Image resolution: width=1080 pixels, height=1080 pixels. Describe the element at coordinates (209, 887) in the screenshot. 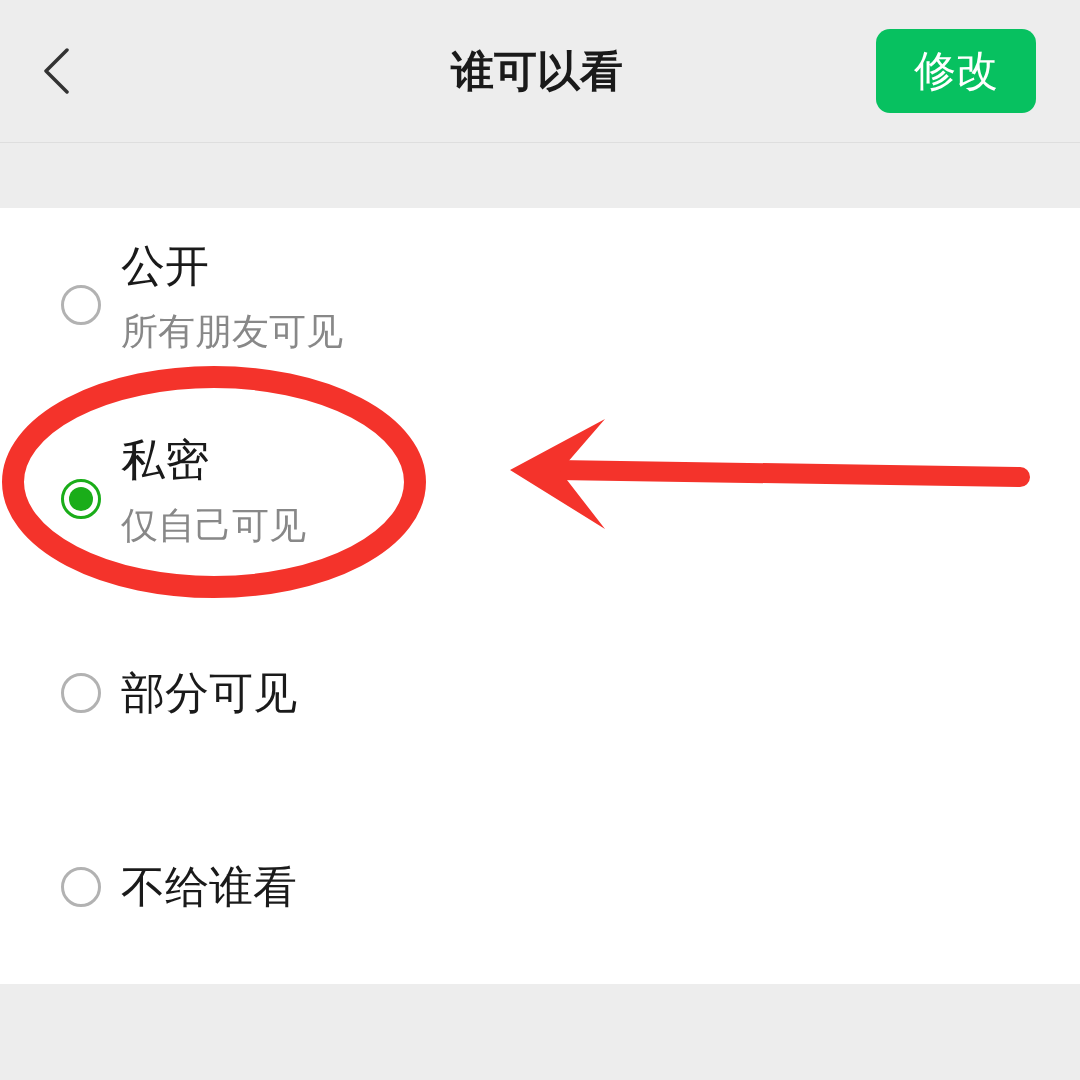

I see `option-title: 不给谁看` at that location.